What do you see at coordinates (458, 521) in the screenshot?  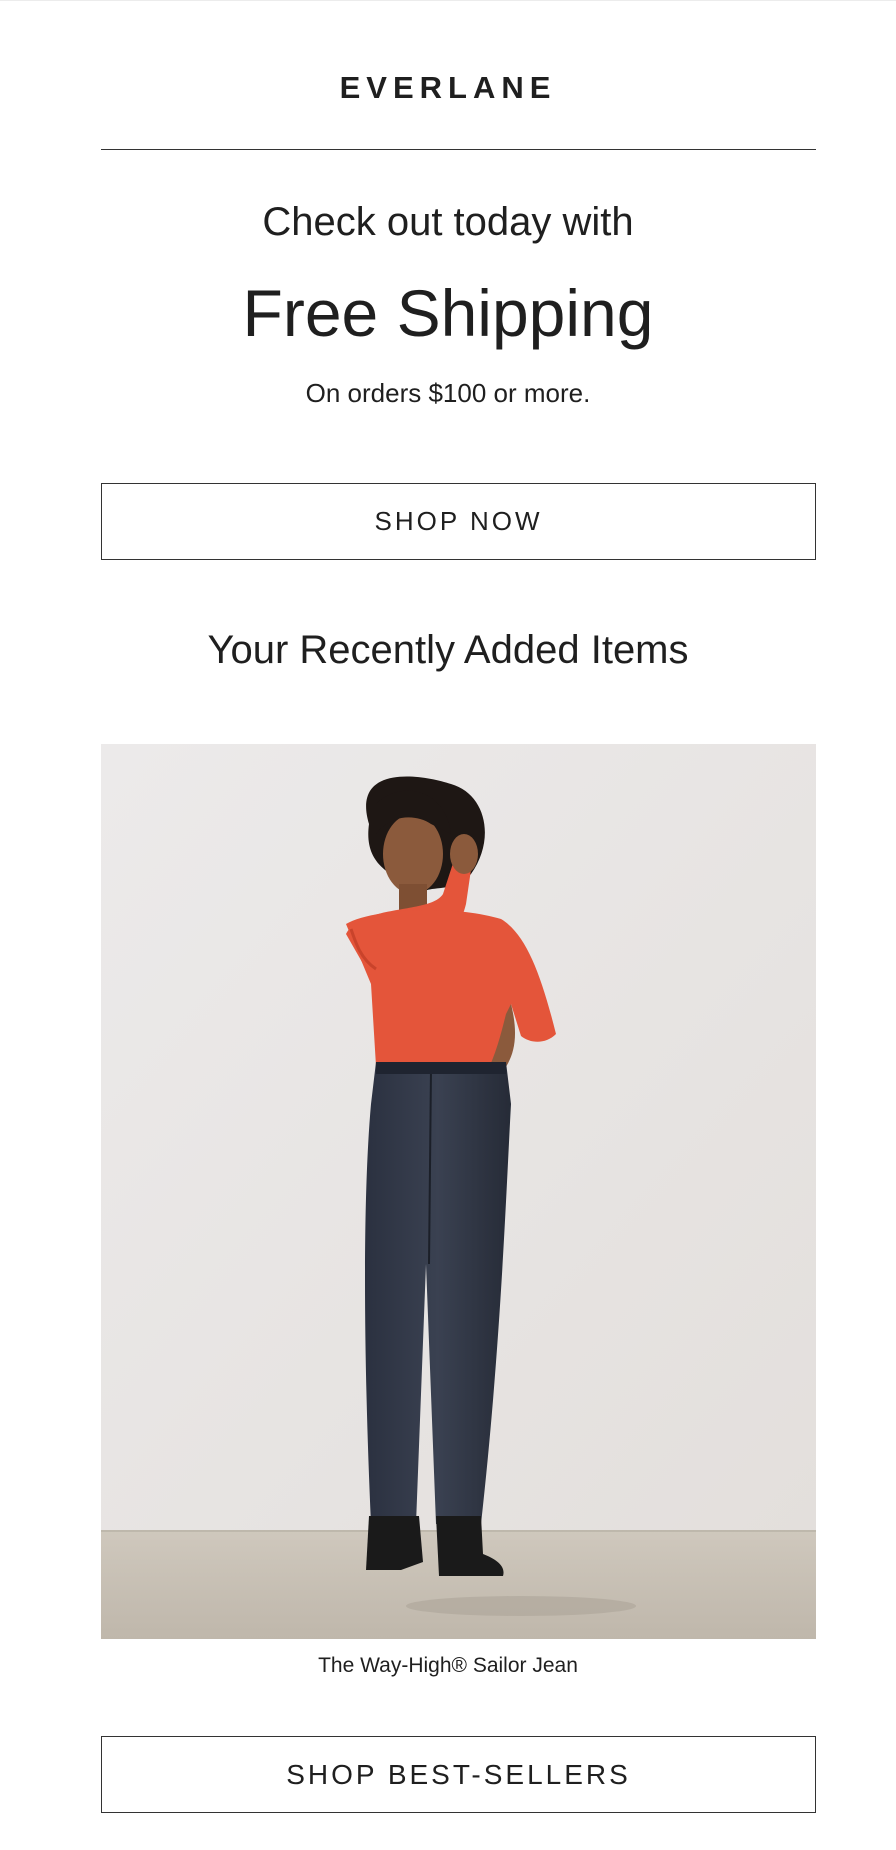 I see `shop-now-button: SHOP NOW` at bounding box center [458, 521].